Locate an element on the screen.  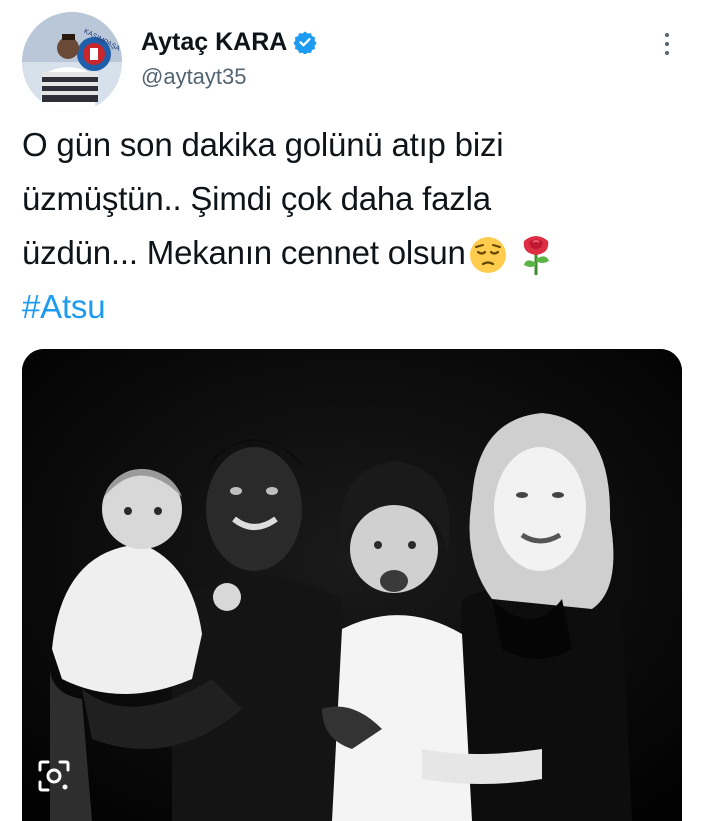
tweet-line-3-wrap: üzdün... Mekanın cennet olsun is located at coordinates (352, 253).